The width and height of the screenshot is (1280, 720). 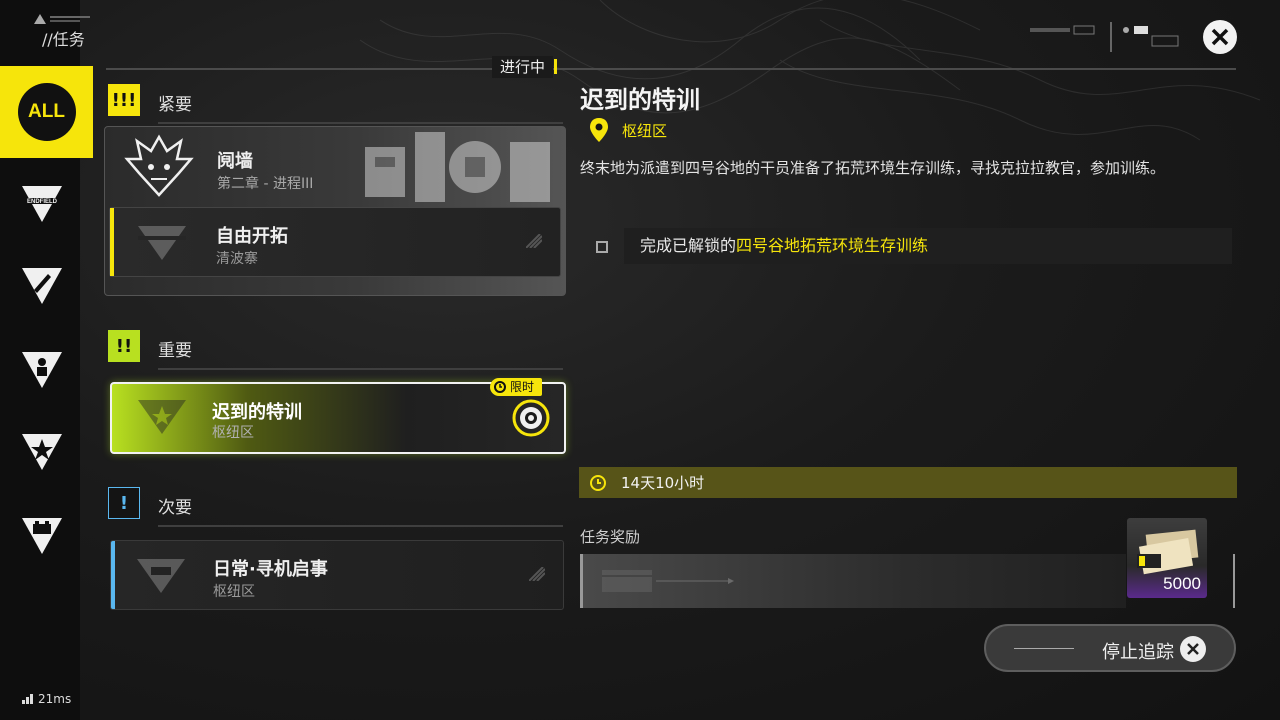 I want to click on important-label: 重要, so click(x=175, y=351).